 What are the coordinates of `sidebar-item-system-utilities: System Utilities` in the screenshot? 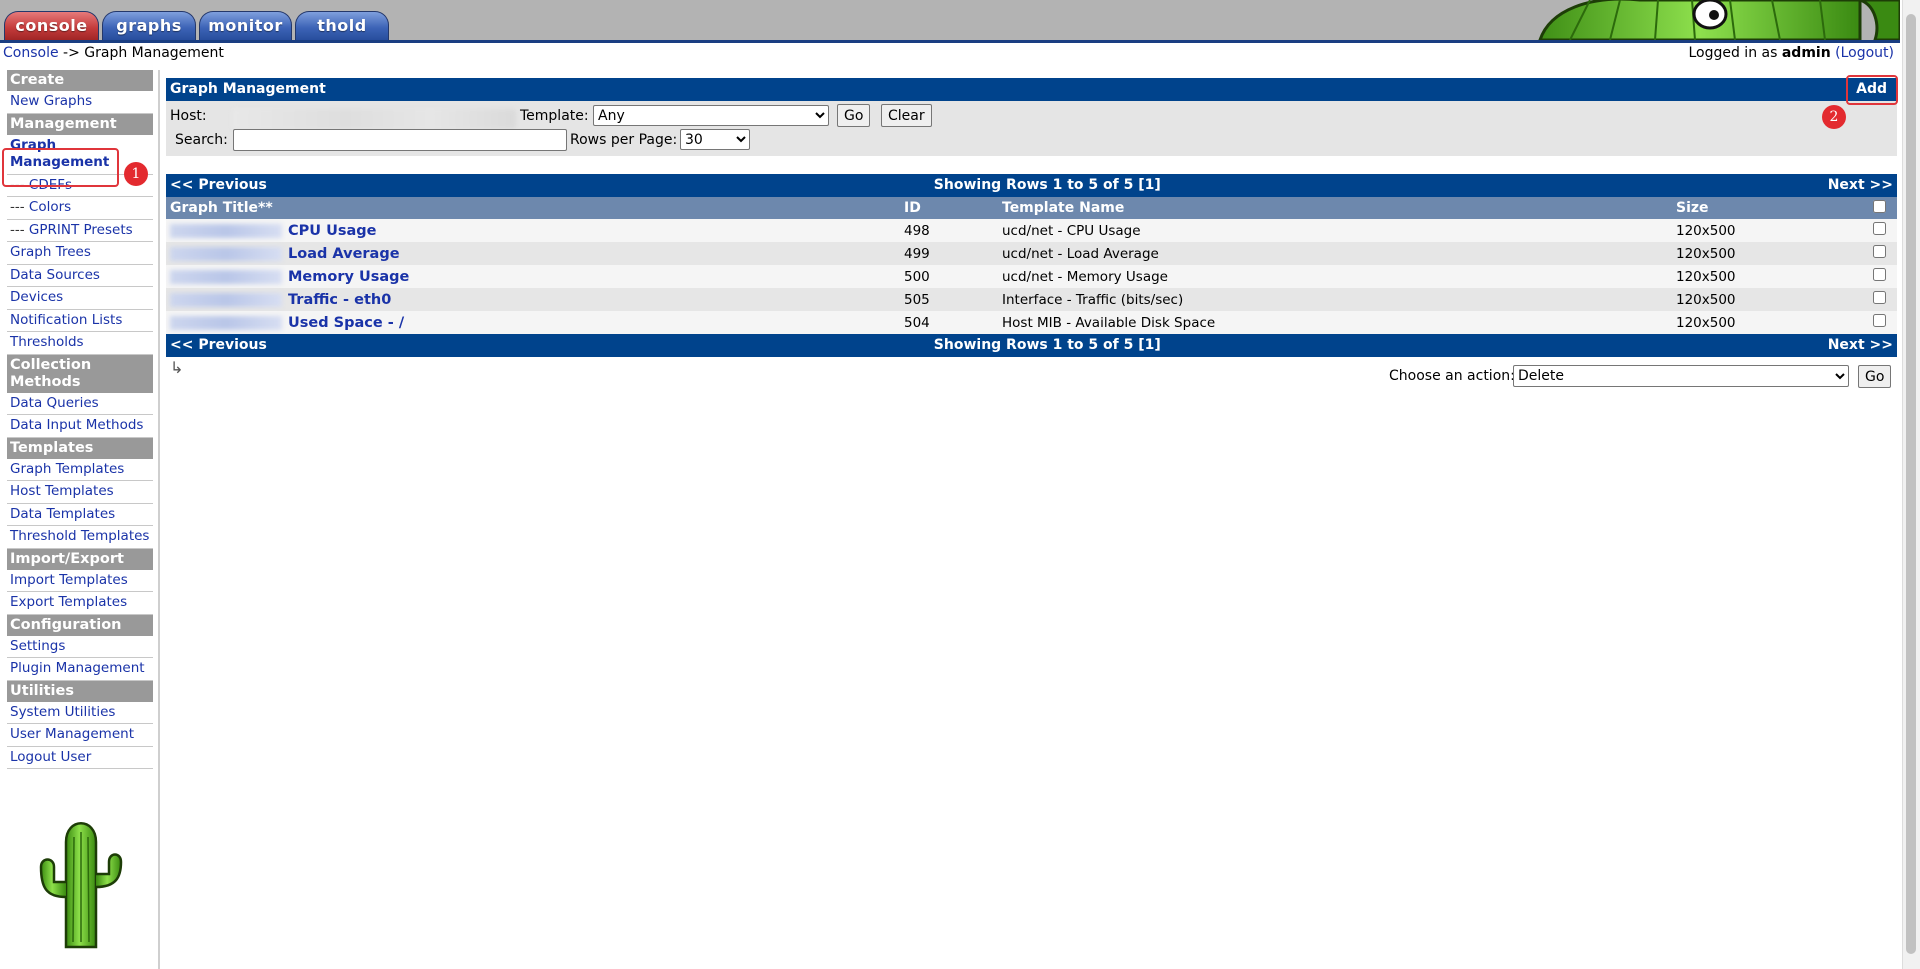 It's located at (80, 713).